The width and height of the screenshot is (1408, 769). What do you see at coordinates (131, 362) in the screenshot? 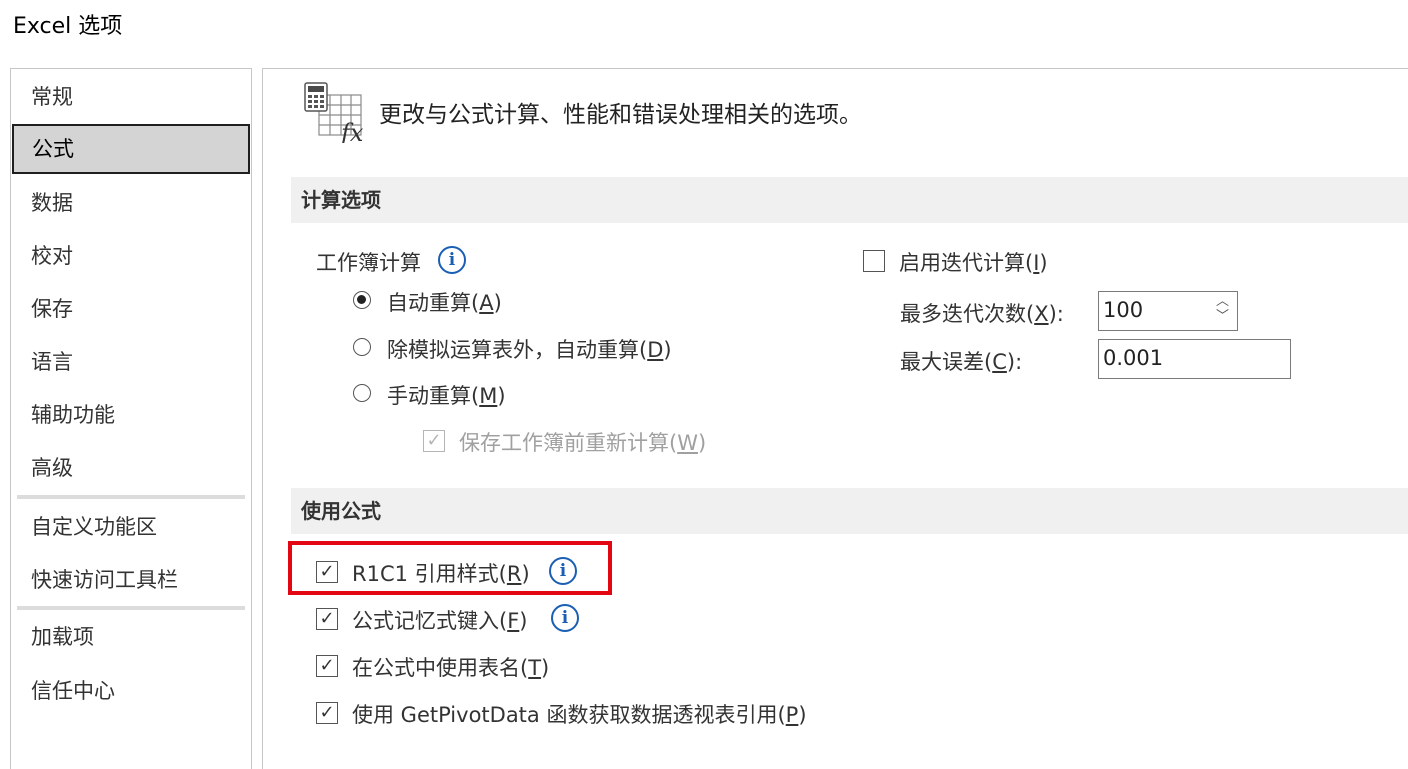
I see `sidebar-item-language: 语言` at bounding box center [131, 362].